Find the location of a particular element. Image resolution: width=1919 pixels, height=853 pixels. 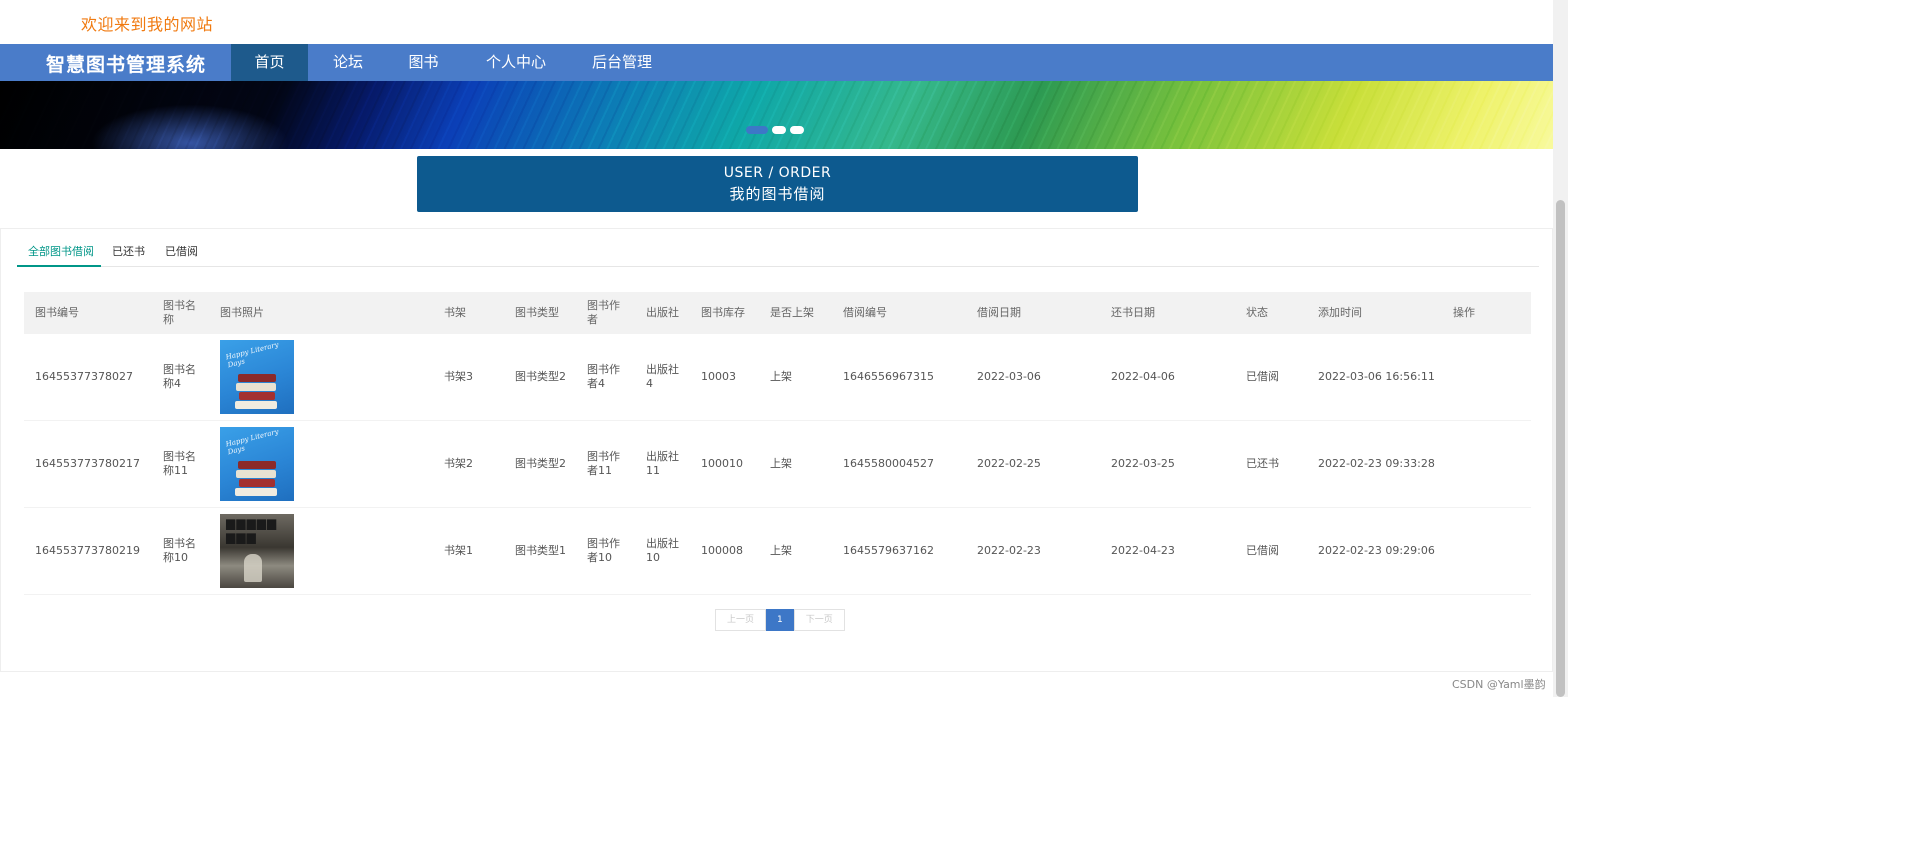

cell-return-date: 2022-04-23 is located at coordinates (1143, 550).